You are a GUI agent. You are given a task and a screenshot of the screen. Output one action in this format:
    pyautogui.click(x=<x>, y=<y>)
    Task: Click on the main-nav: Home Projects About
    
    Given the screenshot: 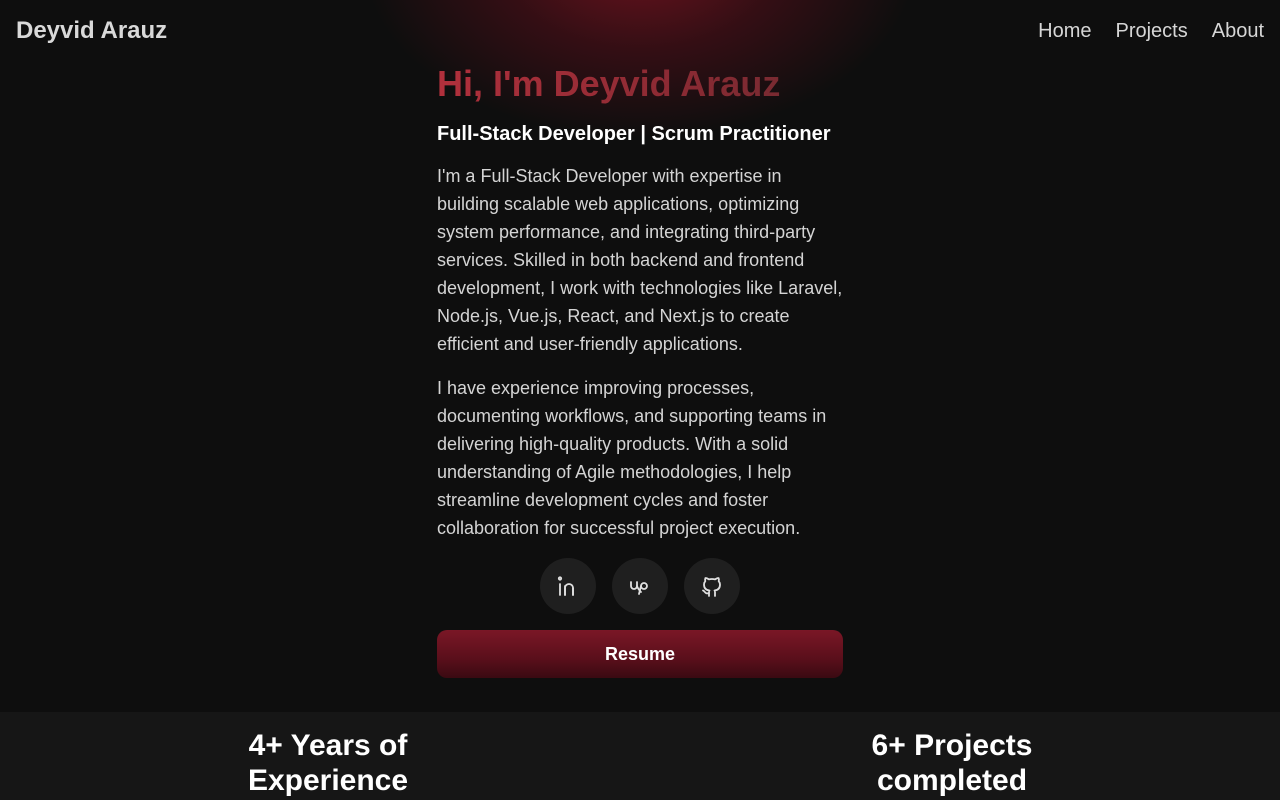 What is the action you would take?
    pyautogui.click(x=1151, y=31)
    